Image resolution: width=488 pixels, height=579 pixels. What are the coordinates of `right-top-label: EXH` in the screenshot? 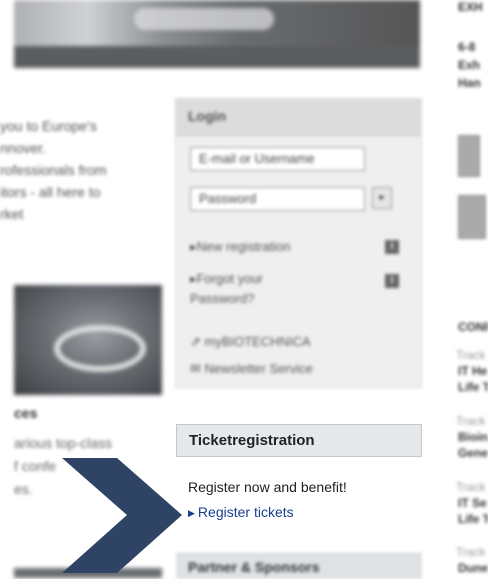 It's located at (470, 7).